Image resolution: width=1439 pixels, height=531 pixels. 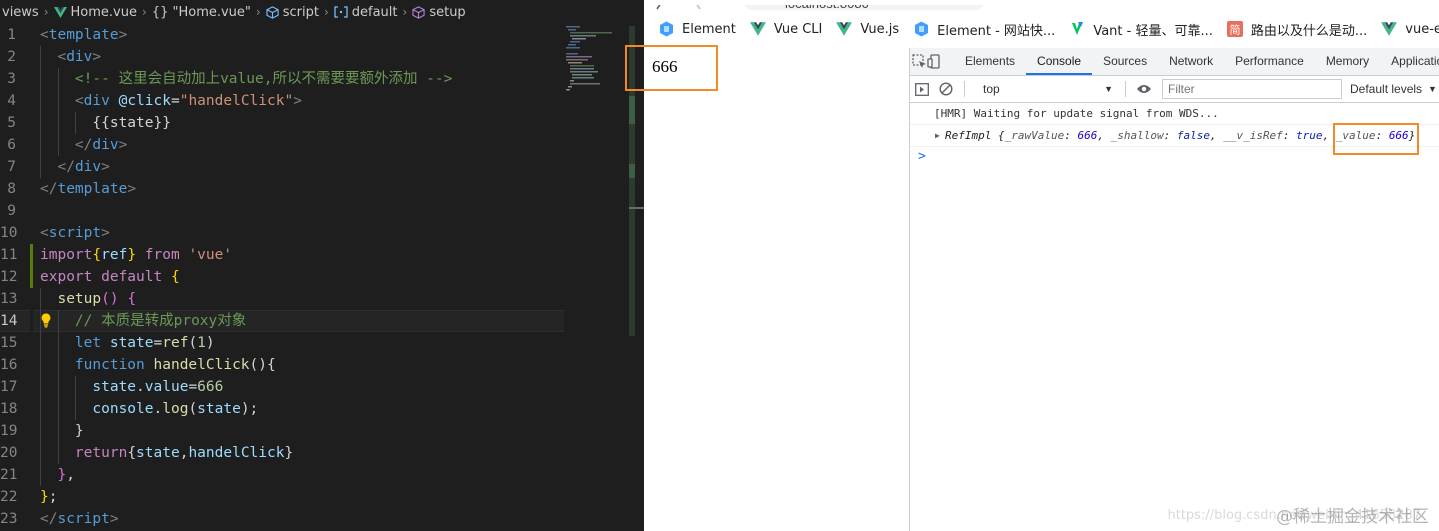 I want to click on line-number: 4, so click(x=11, y=101).